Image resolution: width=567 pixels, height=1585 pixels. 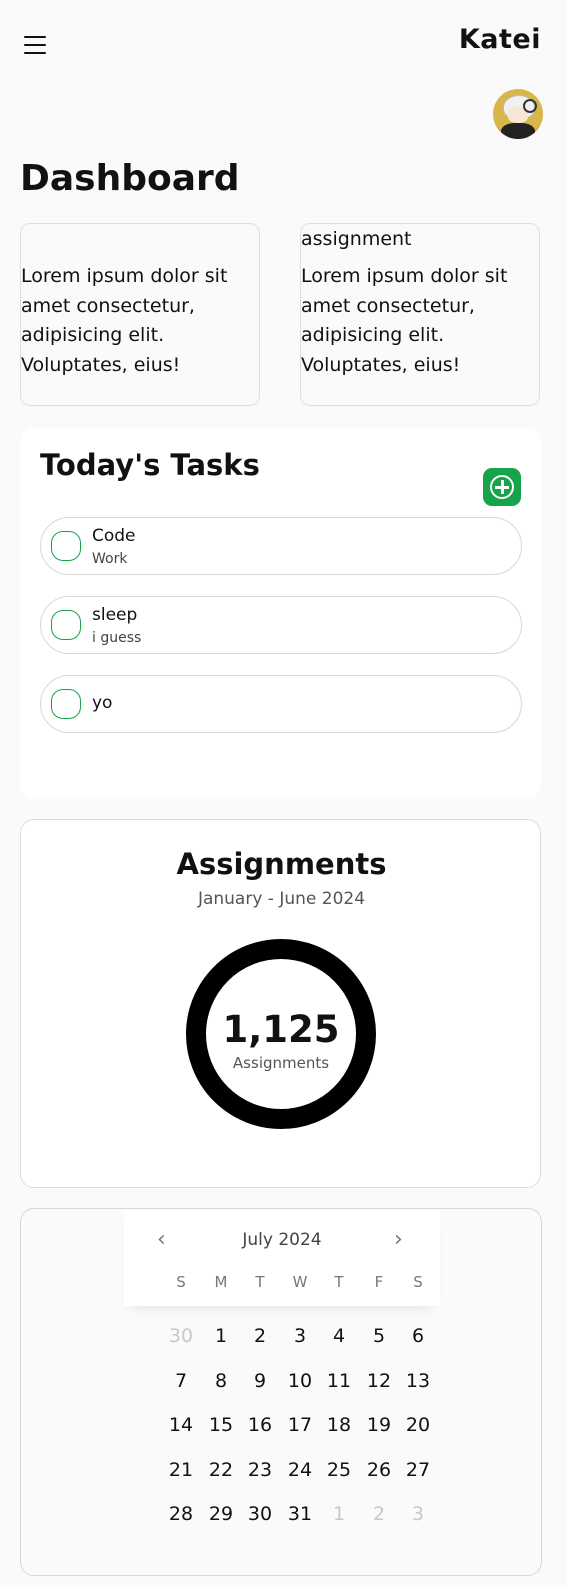 I want to click on brand-title: Katei, so click(x=499, y=39).